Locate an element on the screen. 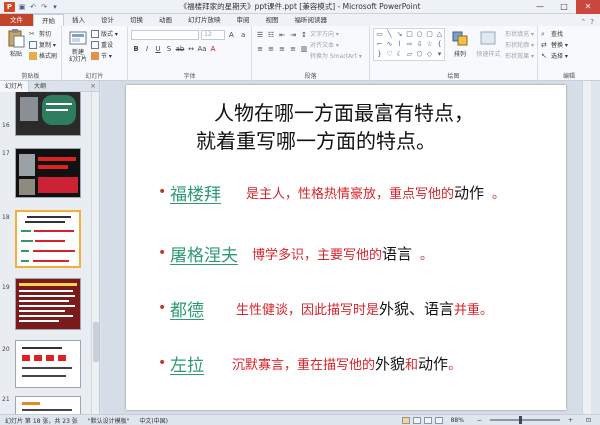 The height and width of the screenshot is (425, 600). shrink-font-icon: a is located at coordinates (243, 35).